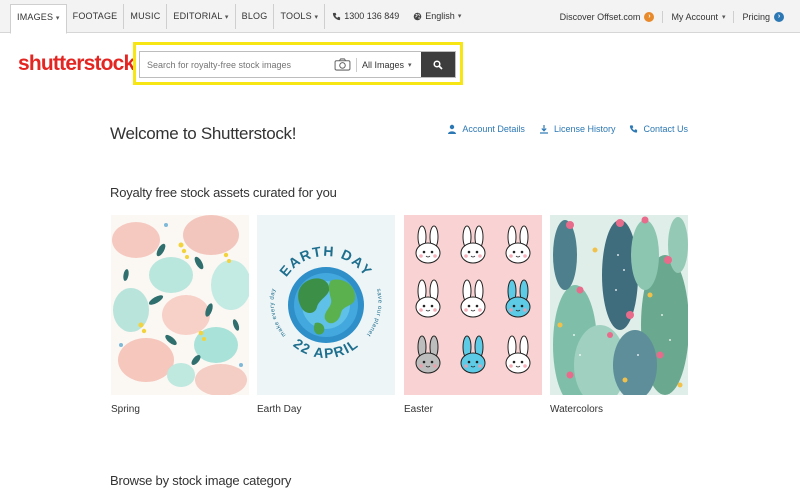  What do you see at coordinates (576, 409) in the screenshot?
I see `card-caption: Watercolors` at bounding box center [576, 409].